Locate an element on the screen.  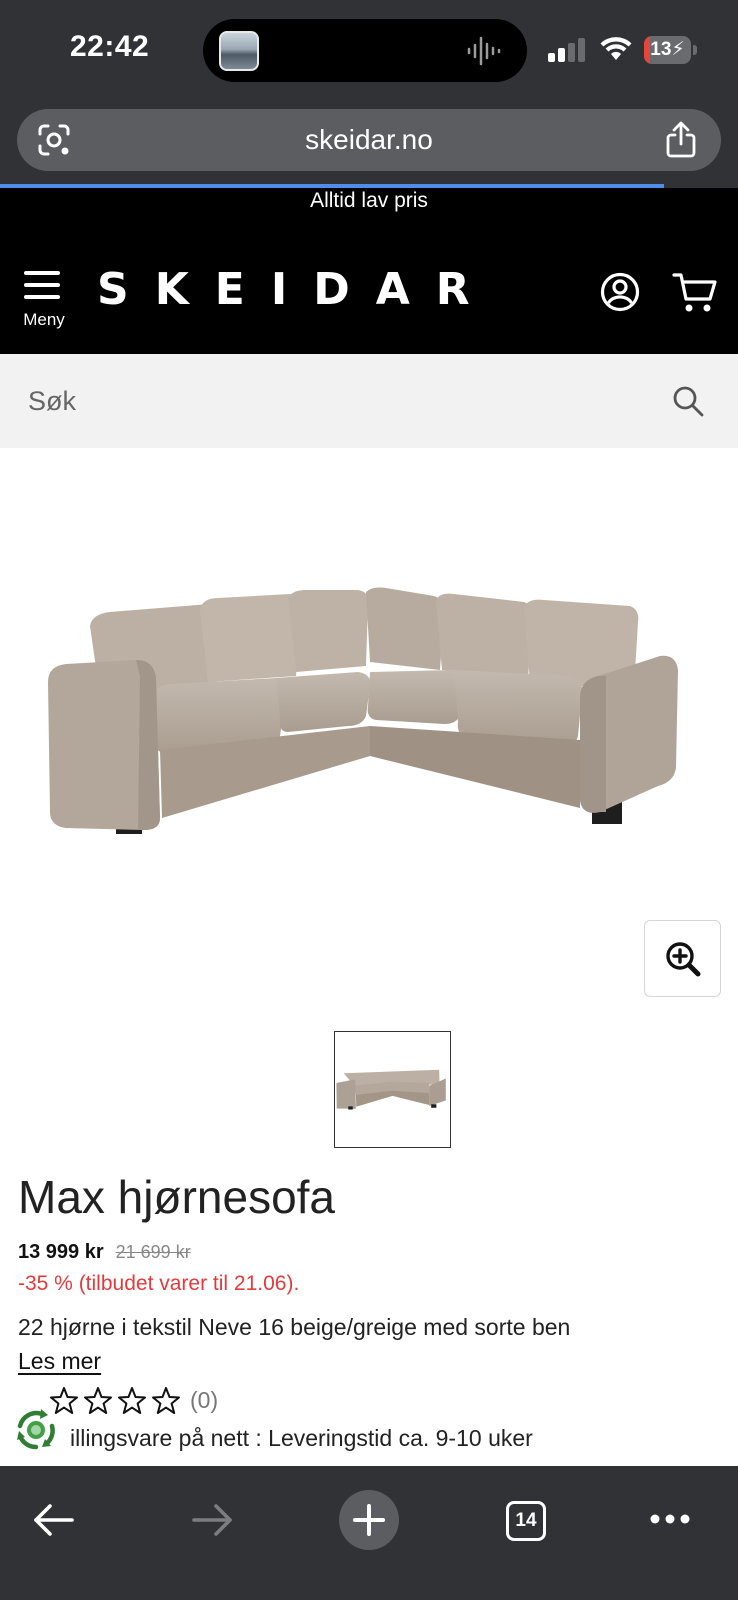
browser-toolbar: 14 is located at coordinates (369, 1533).